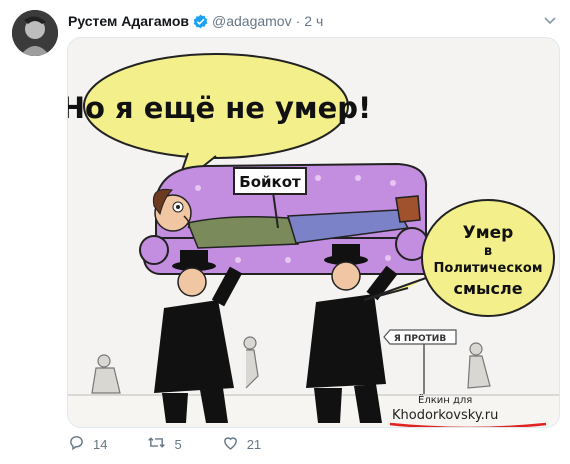 Image resolution: width=570 pixels, height=464 pixels. I want to click on chevron-down-icon, so click(550, 20).